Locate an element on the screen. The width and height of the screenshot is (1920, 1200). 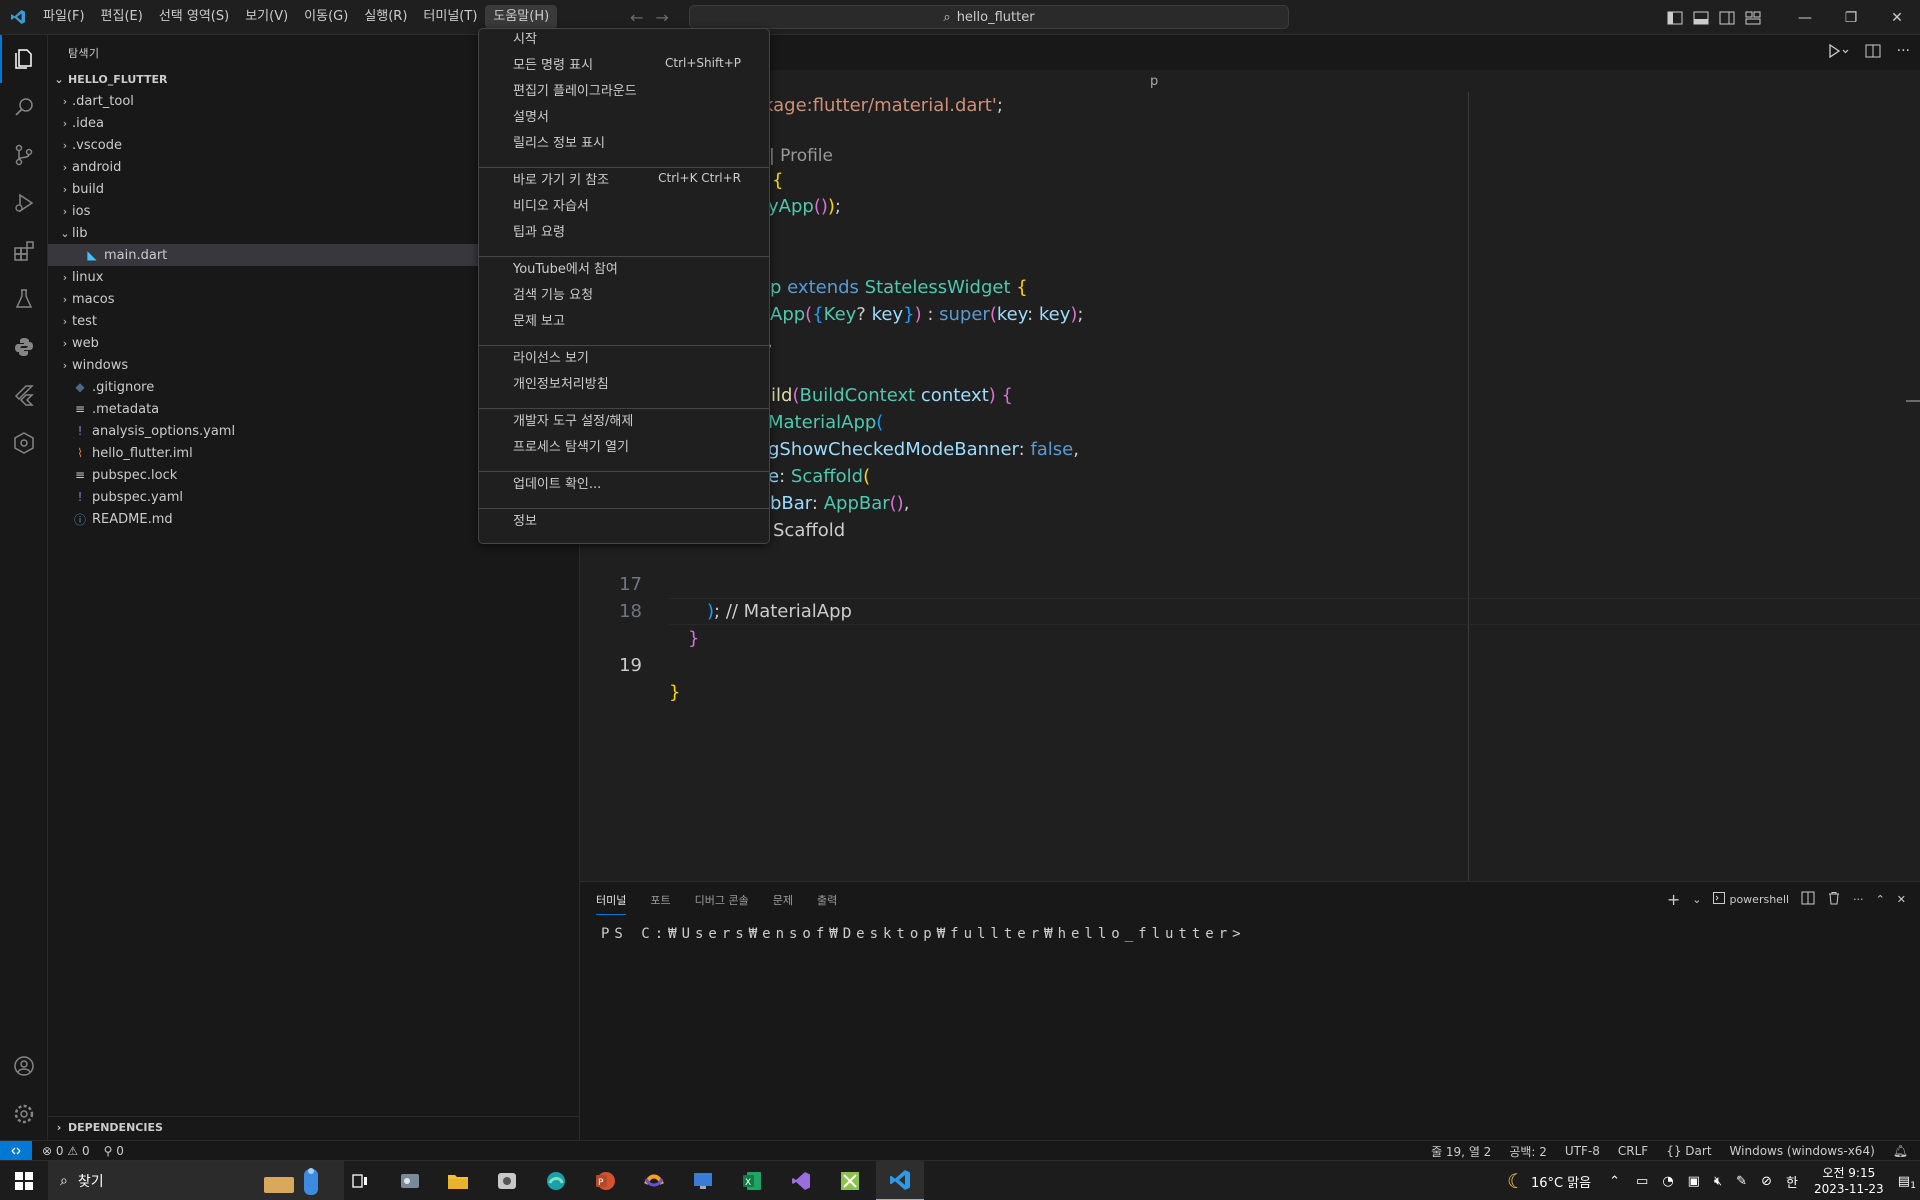
maximize-panel-chevron-up-icon: ⌃ is located at coordinates (1880, 899).